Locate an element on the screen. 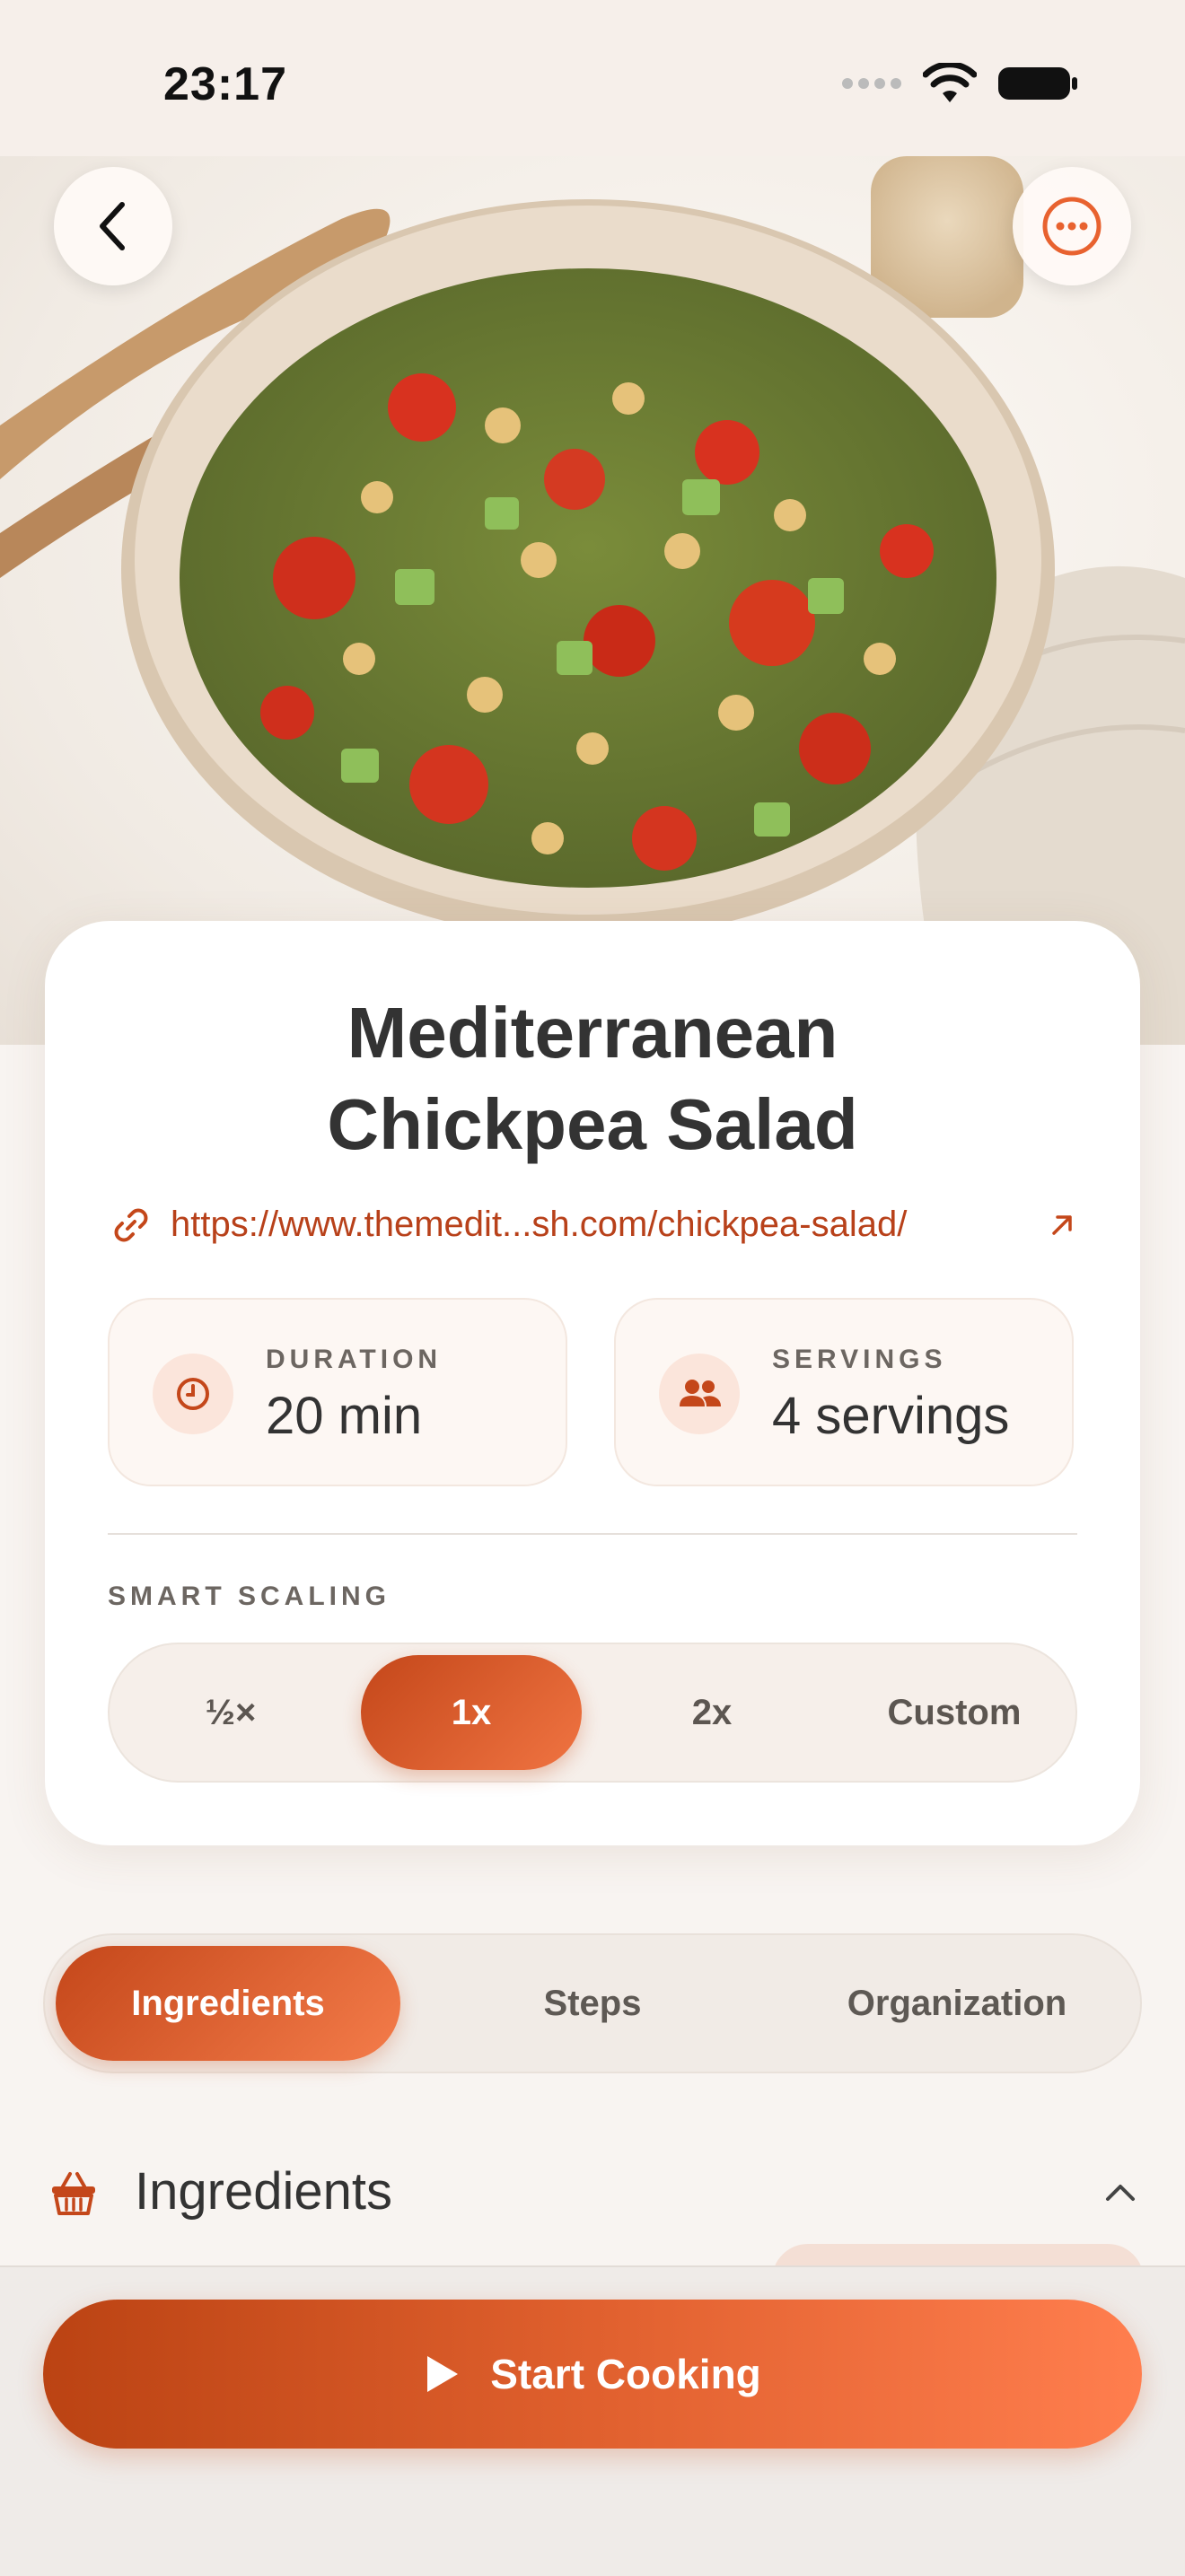 This screenshot has height=2576, width=1185. servings-stat: SERVINGS 4 servings is located at coordinates (844, 1392).